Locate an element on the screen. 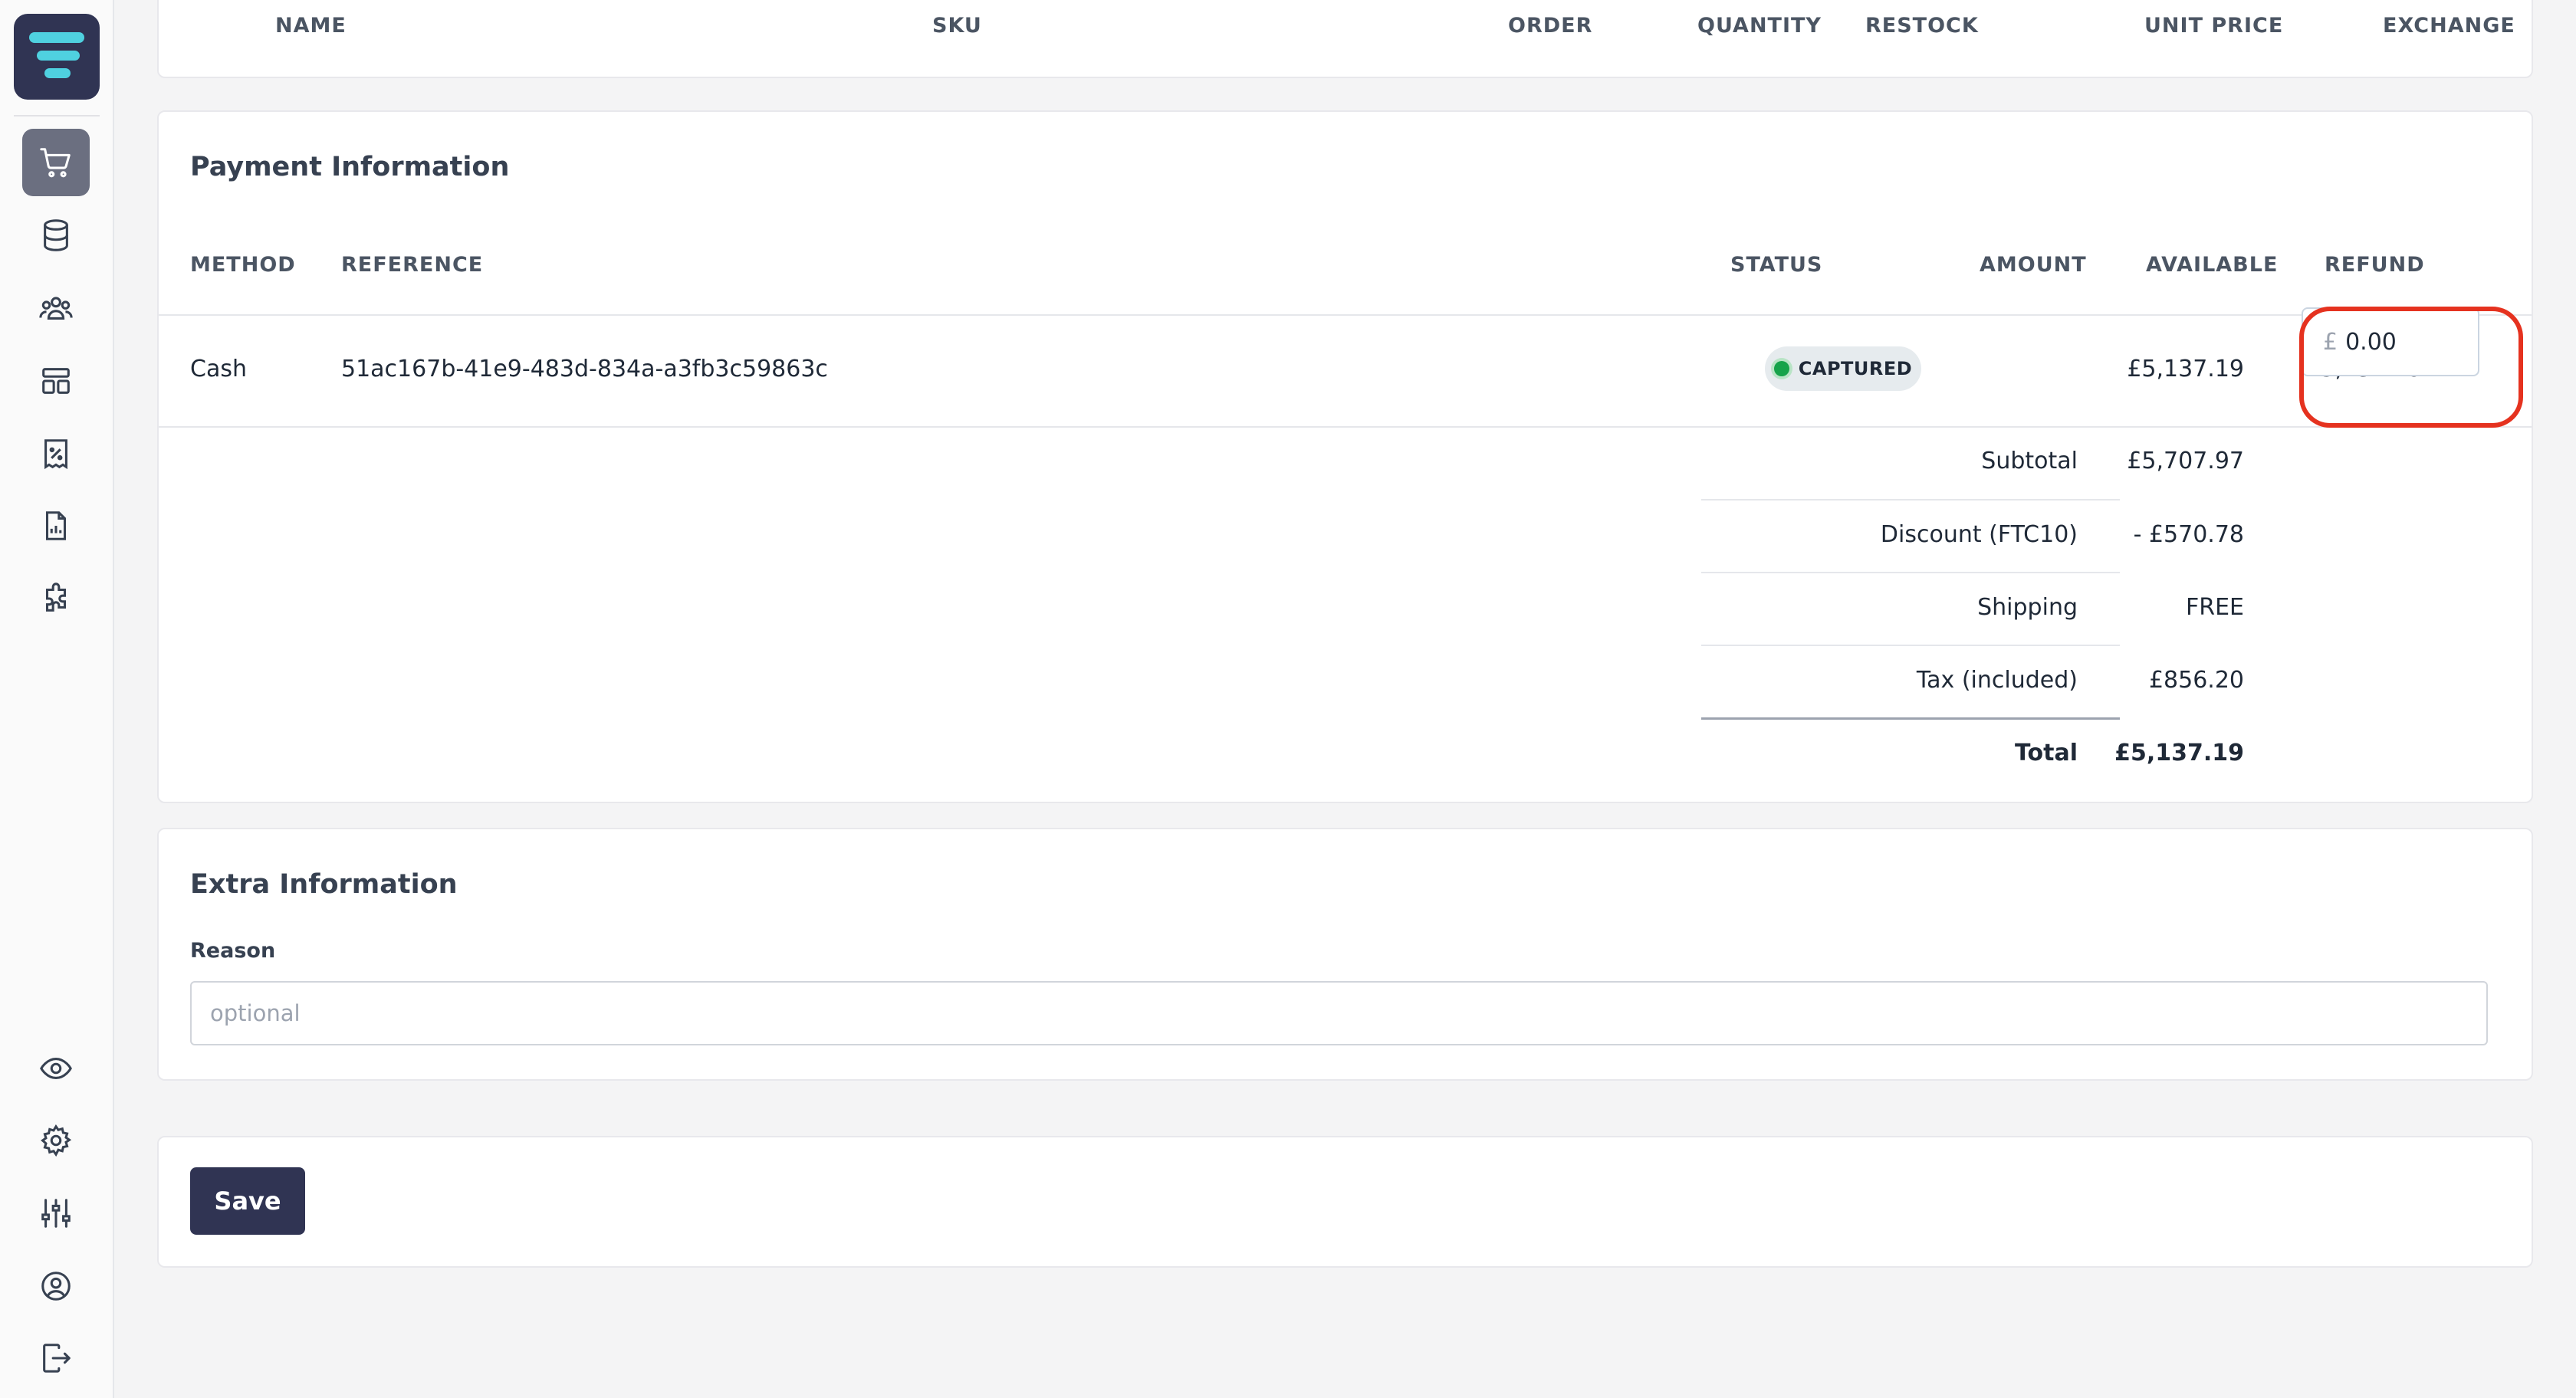 The width and height of the screenshot is (2576, 1398). users-icon is located at coordinates (56, 308).